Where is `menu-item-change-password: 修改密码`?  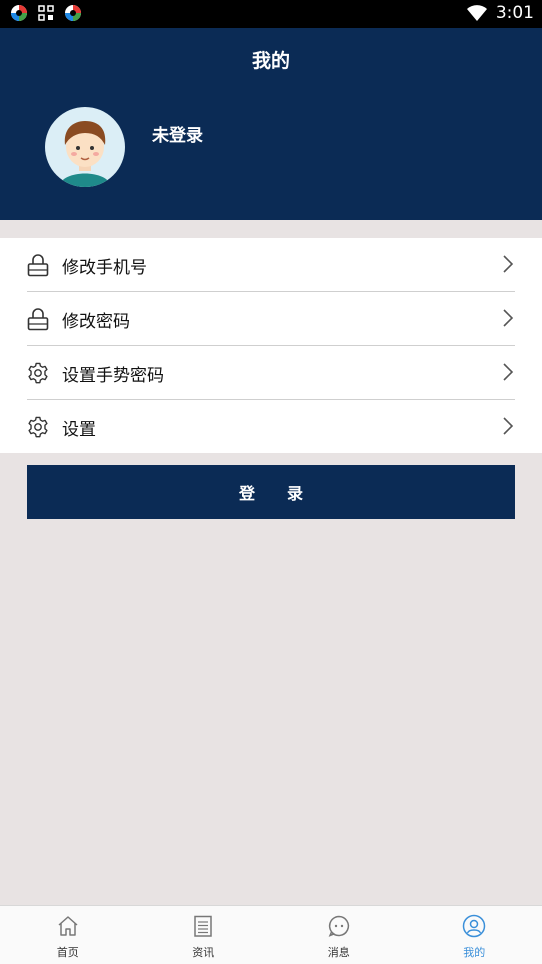 menu-item-change-password: 修改密码 is located at coordinates (271, 319).